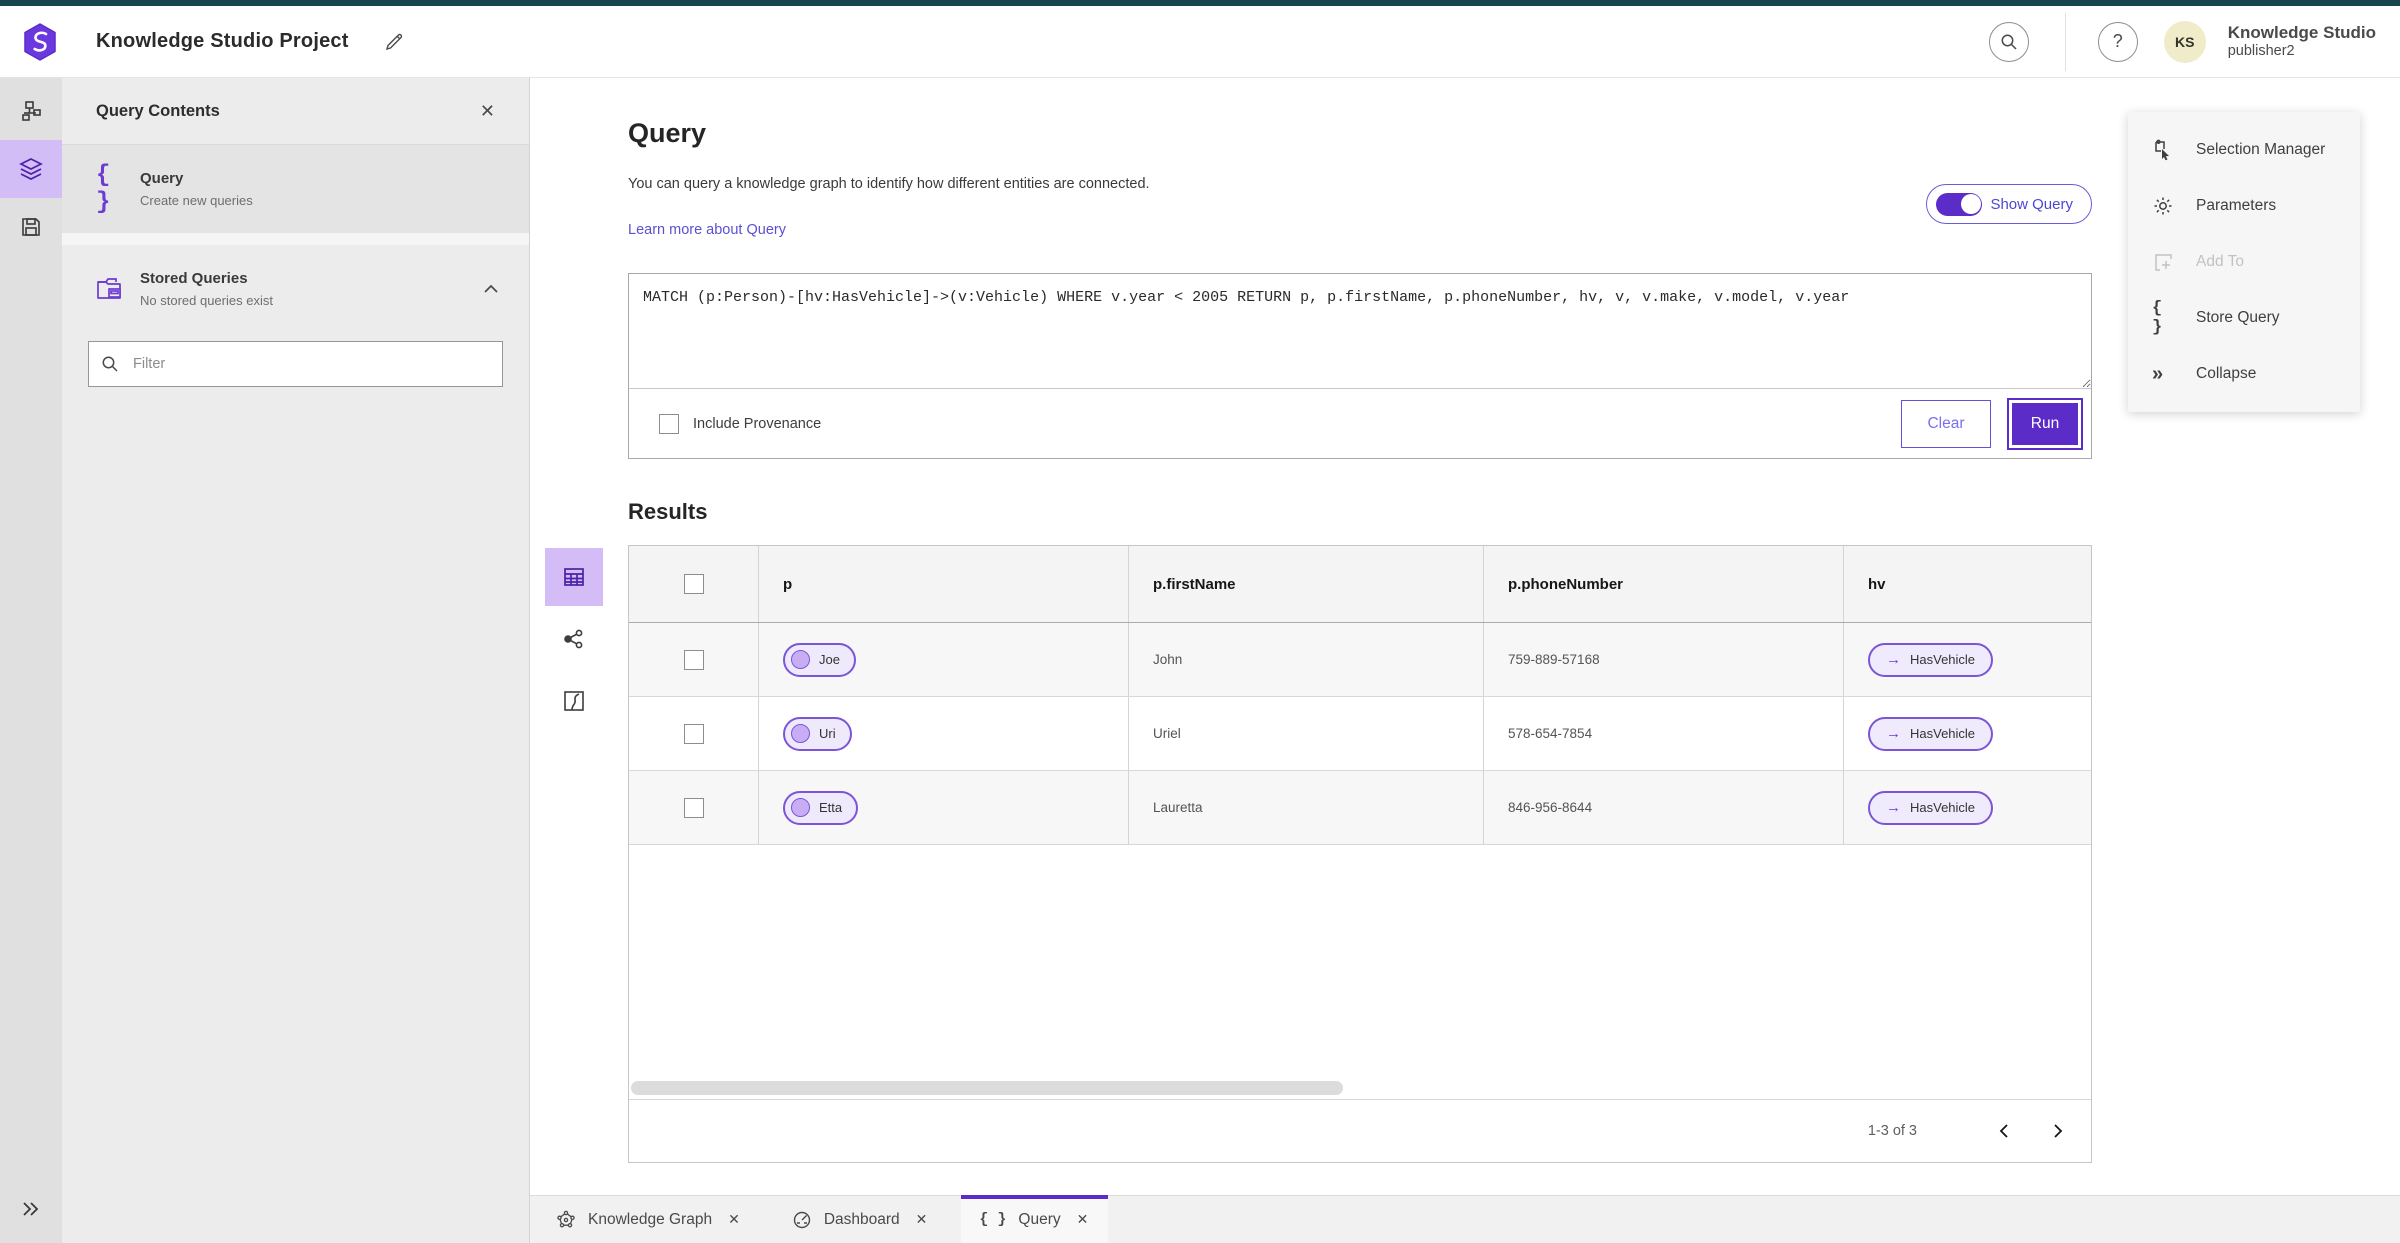  What do you see at coordinates (693, 584) in the screenshot?
I see `select-all-checkbox` at bounding box center [693, 584].